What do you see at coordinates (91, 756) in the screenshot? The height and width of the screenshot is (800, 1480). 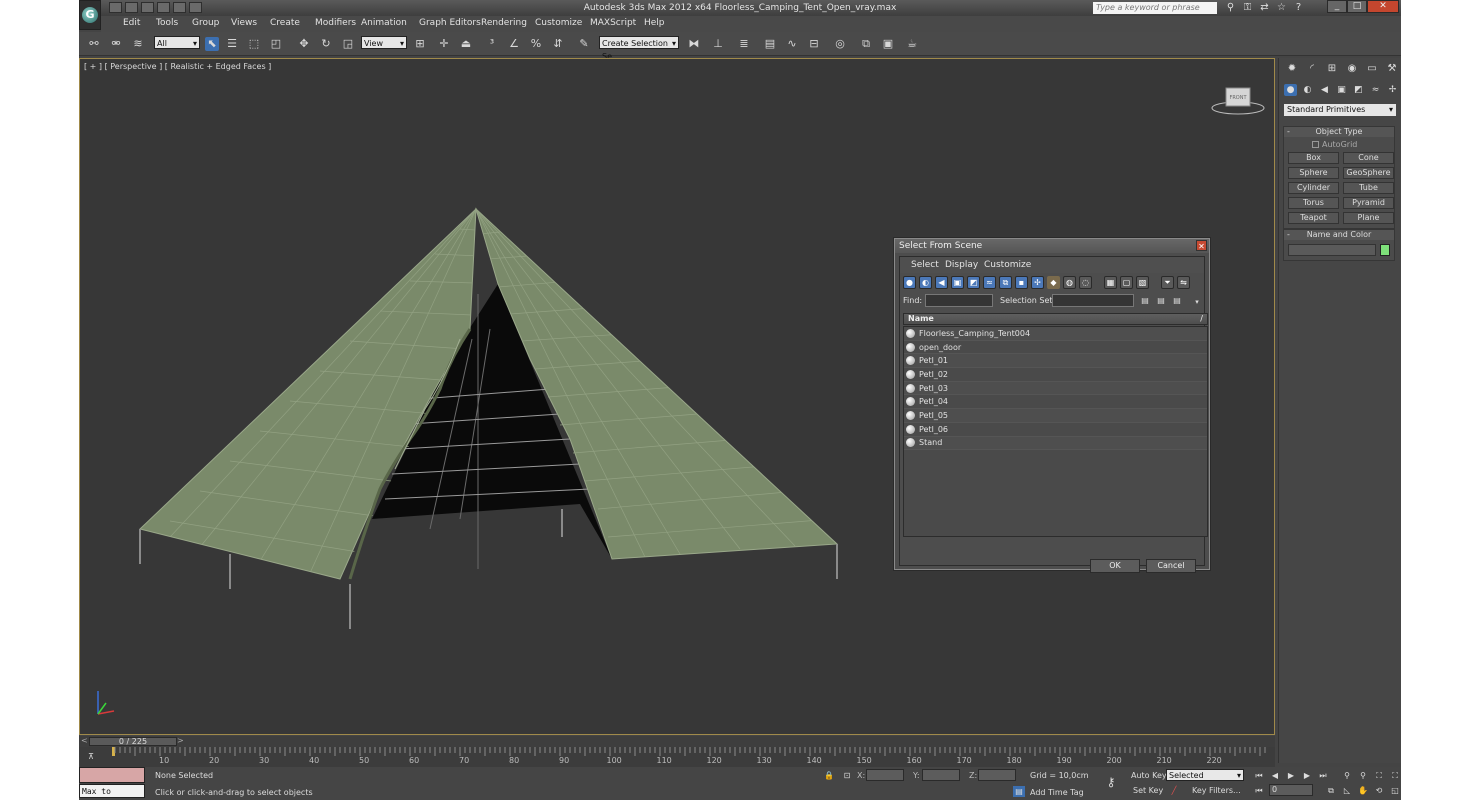 I see `mini-curve-editor-icon: ⊼` at bounding box center [91, 756].